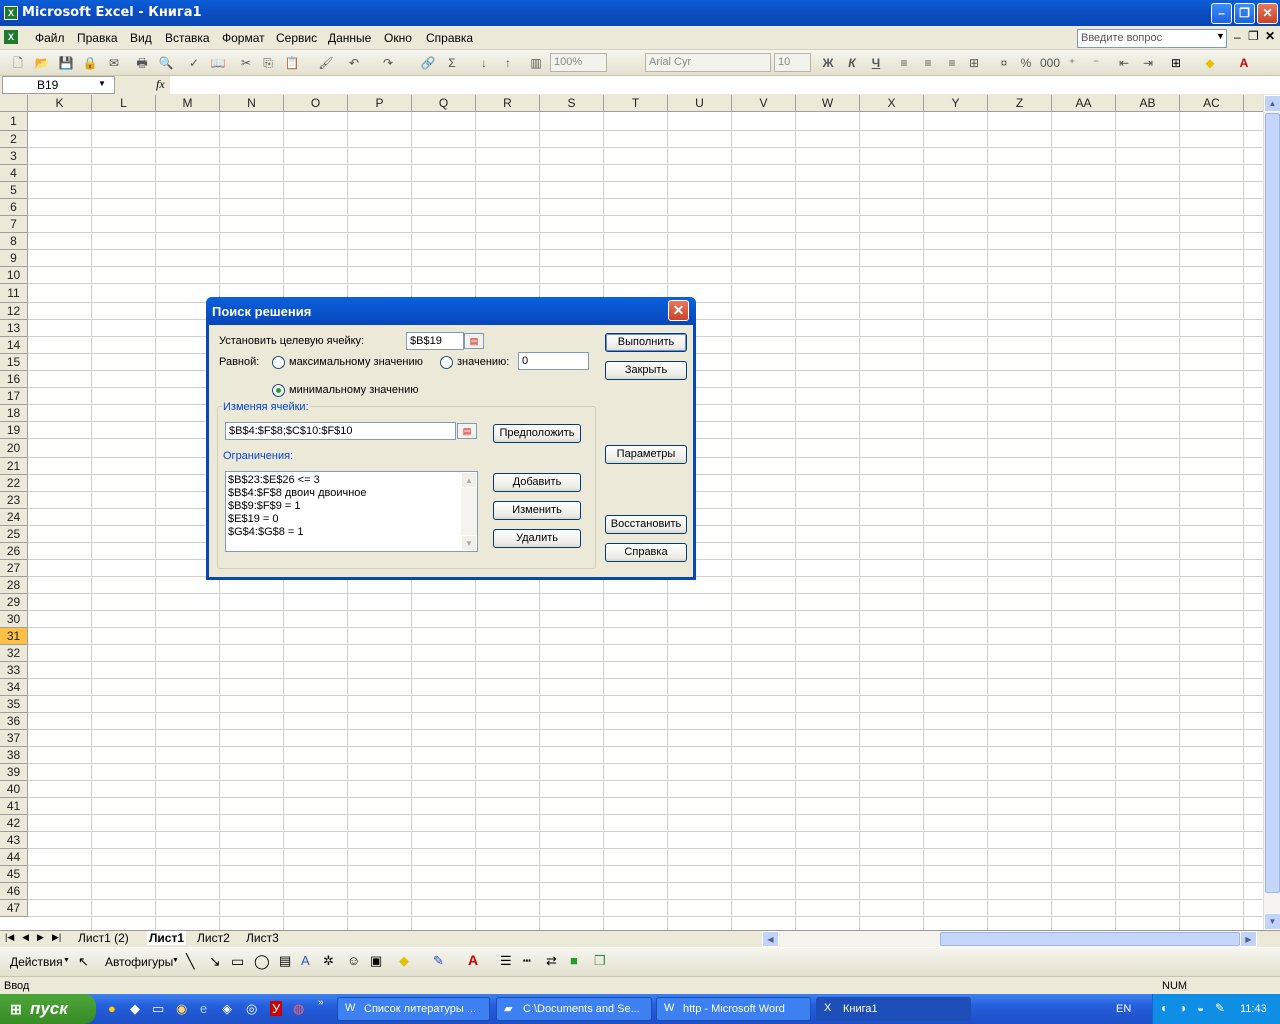  Describe the element at coordinates (252, 103) in the screenshot. I see `column-header: N` at that location.